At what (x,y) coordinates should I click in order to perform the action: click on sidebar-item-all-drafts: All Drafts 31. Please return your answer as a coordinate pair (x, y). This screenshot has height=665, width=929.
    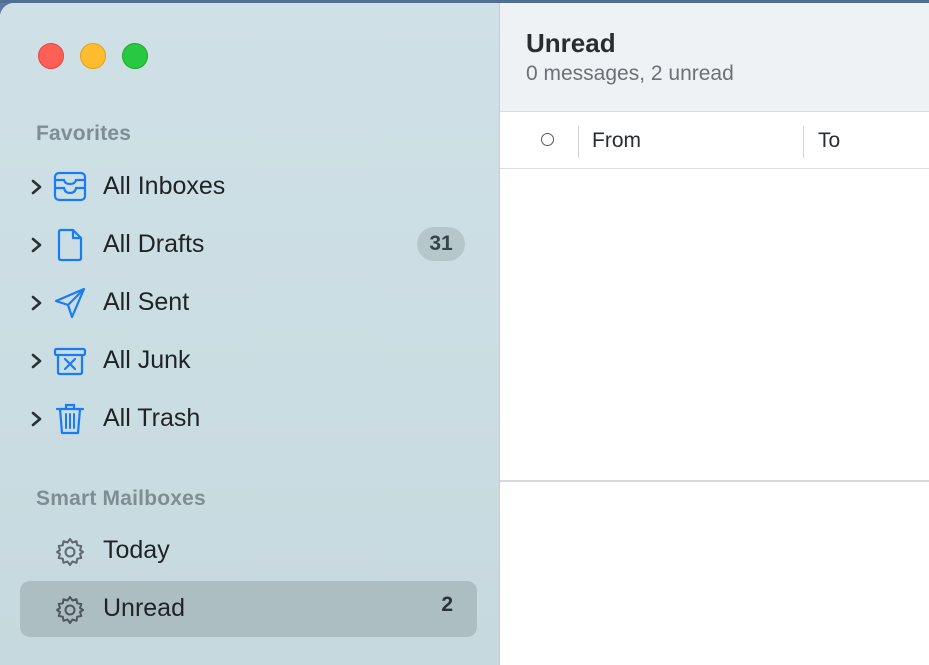
    Looking at the image, I should click on (248, 245).